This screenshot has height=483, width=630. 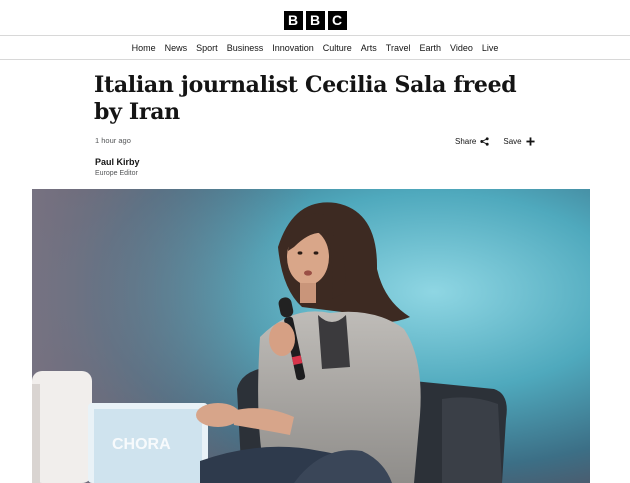 I want to click on share-icon, so click(x=484, y=141).